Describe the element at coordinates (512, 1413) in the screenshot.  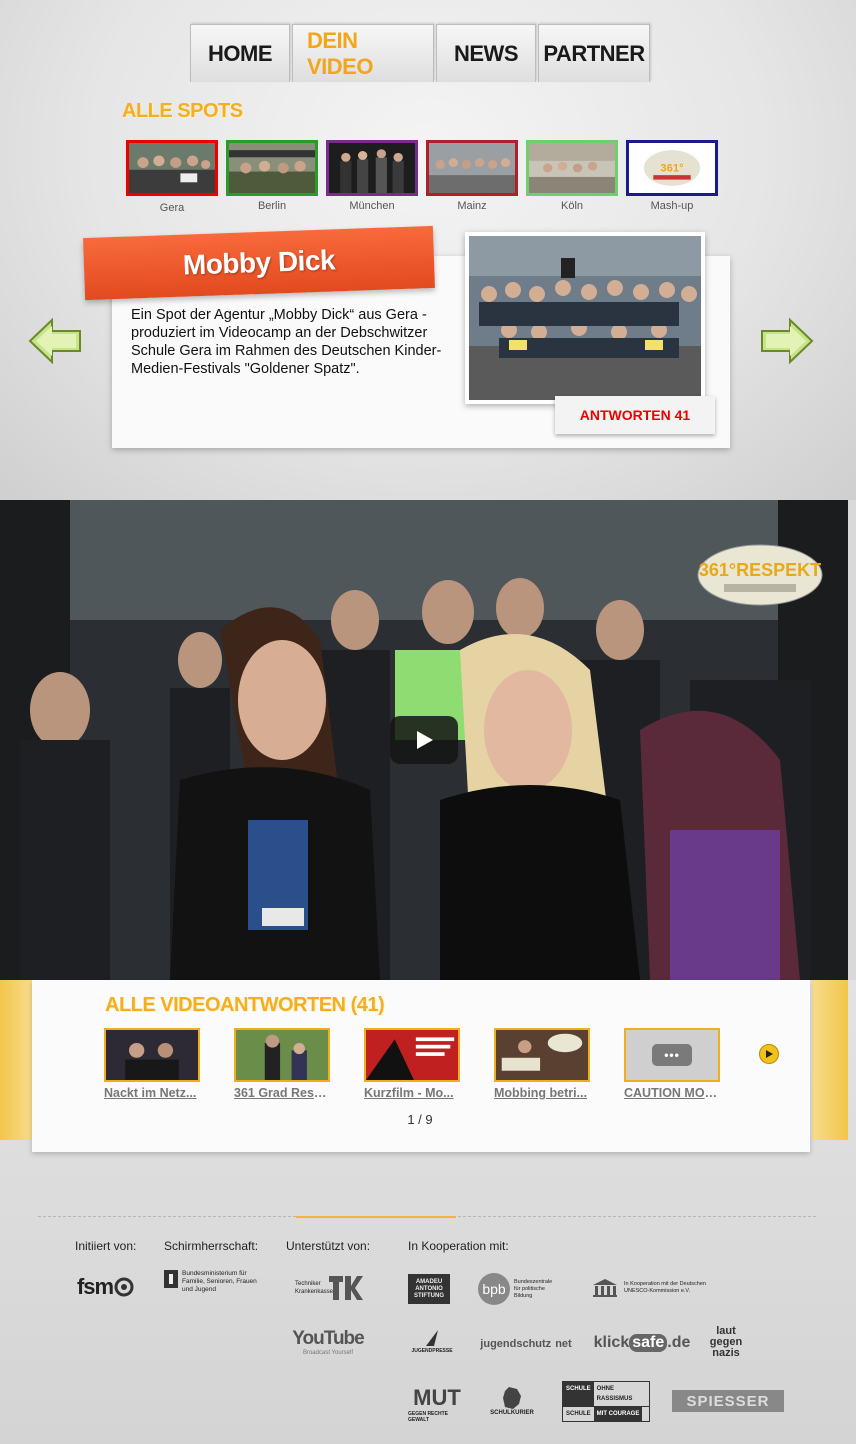
I see `schulkurier-logo-text: SCHULKURIER` at that location.